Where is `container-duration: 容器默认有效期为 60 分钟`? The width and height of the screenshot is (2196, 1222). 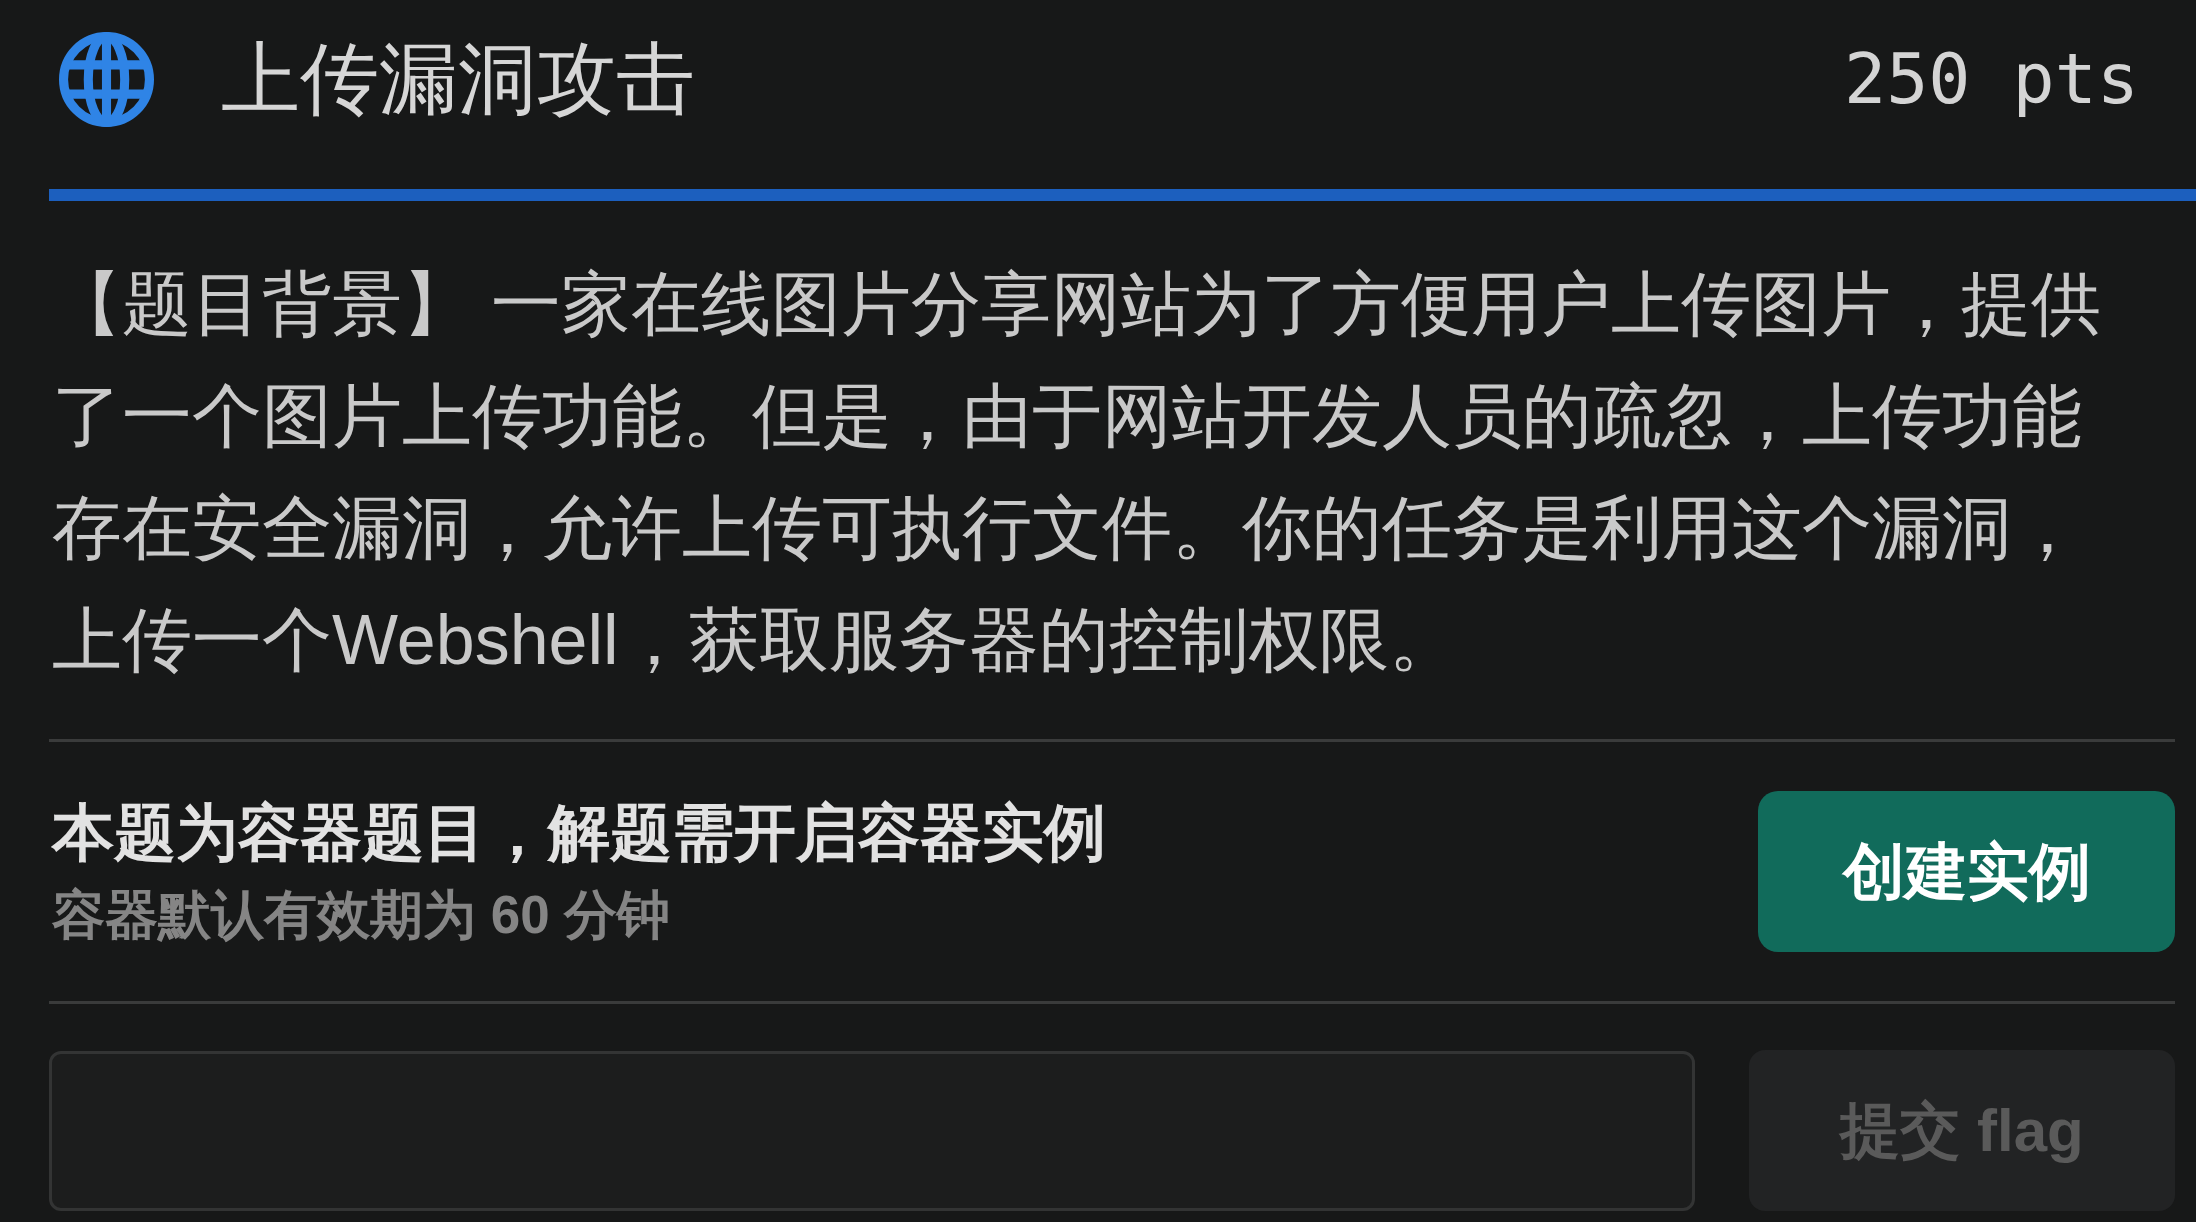 container-duration: 容器默认有效期为 60 分钟 is located at coordinates (362, 915).